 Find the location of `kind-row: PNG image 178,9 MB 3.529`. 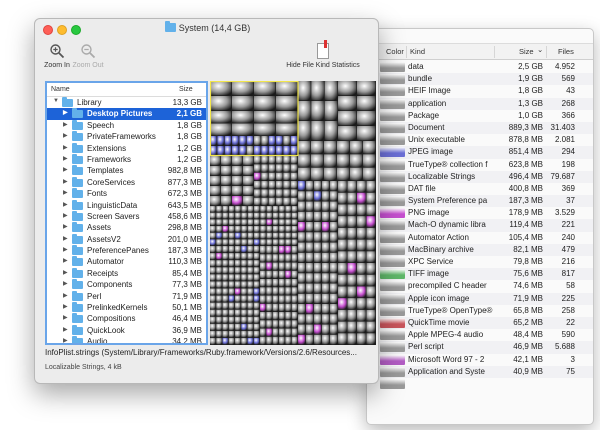

kind-row: PNG image 178,9 MB 3.529 is located at coordinates (480, 213).